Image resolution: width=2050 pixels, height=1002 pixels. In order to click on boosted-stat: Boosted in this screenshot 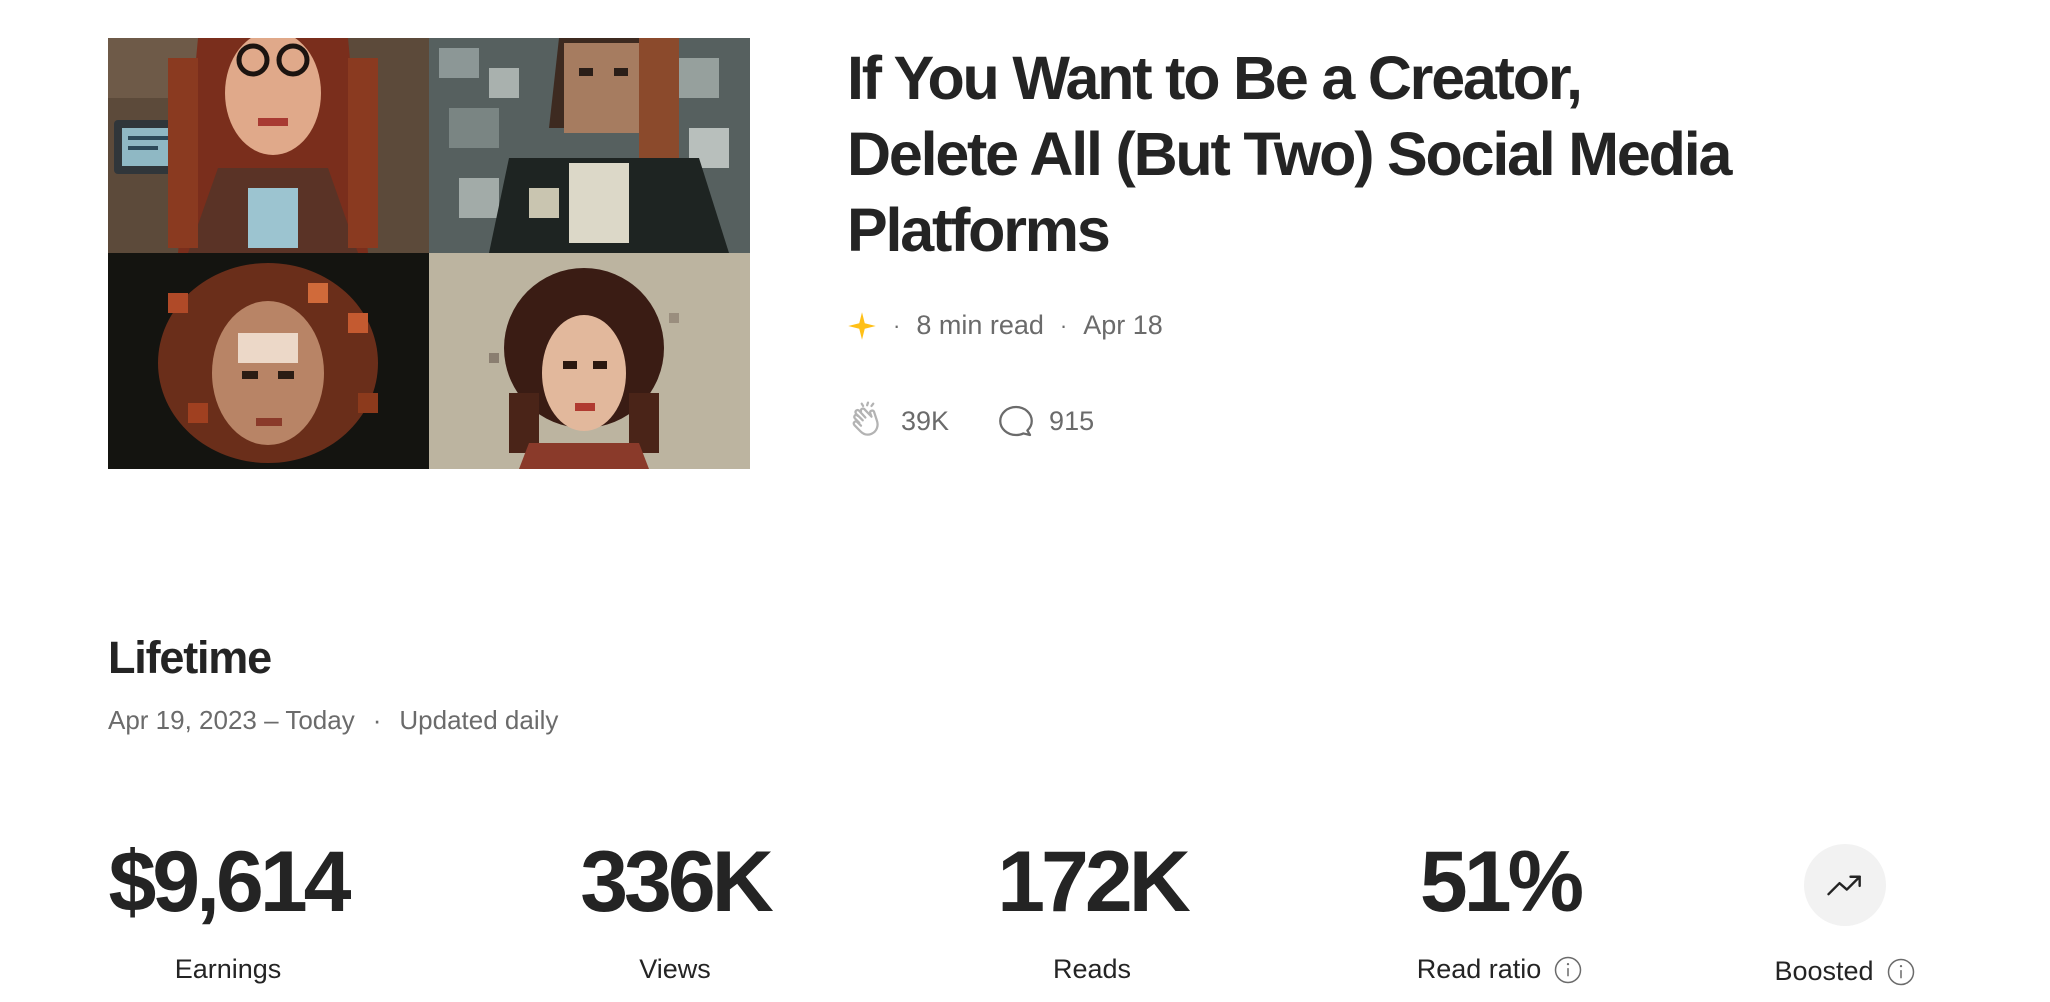, I will do `click(1845, 909)`.